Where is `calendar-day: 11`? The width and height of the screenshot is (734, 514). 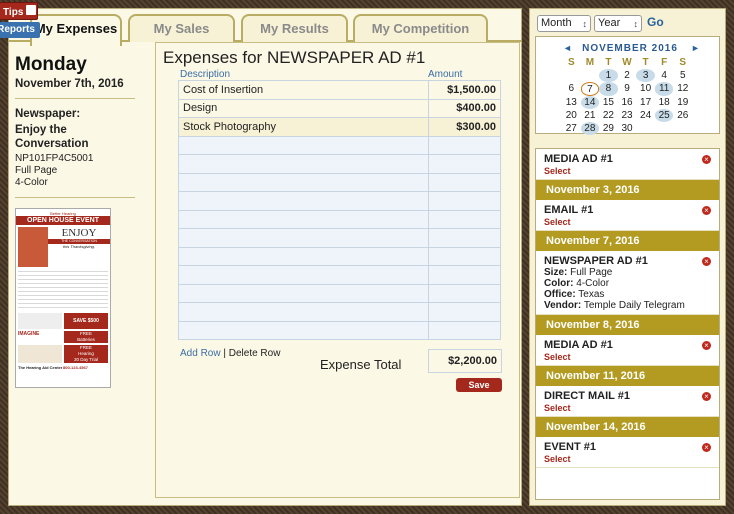 calendar-day: 11 is located at coordinates (664, 89).